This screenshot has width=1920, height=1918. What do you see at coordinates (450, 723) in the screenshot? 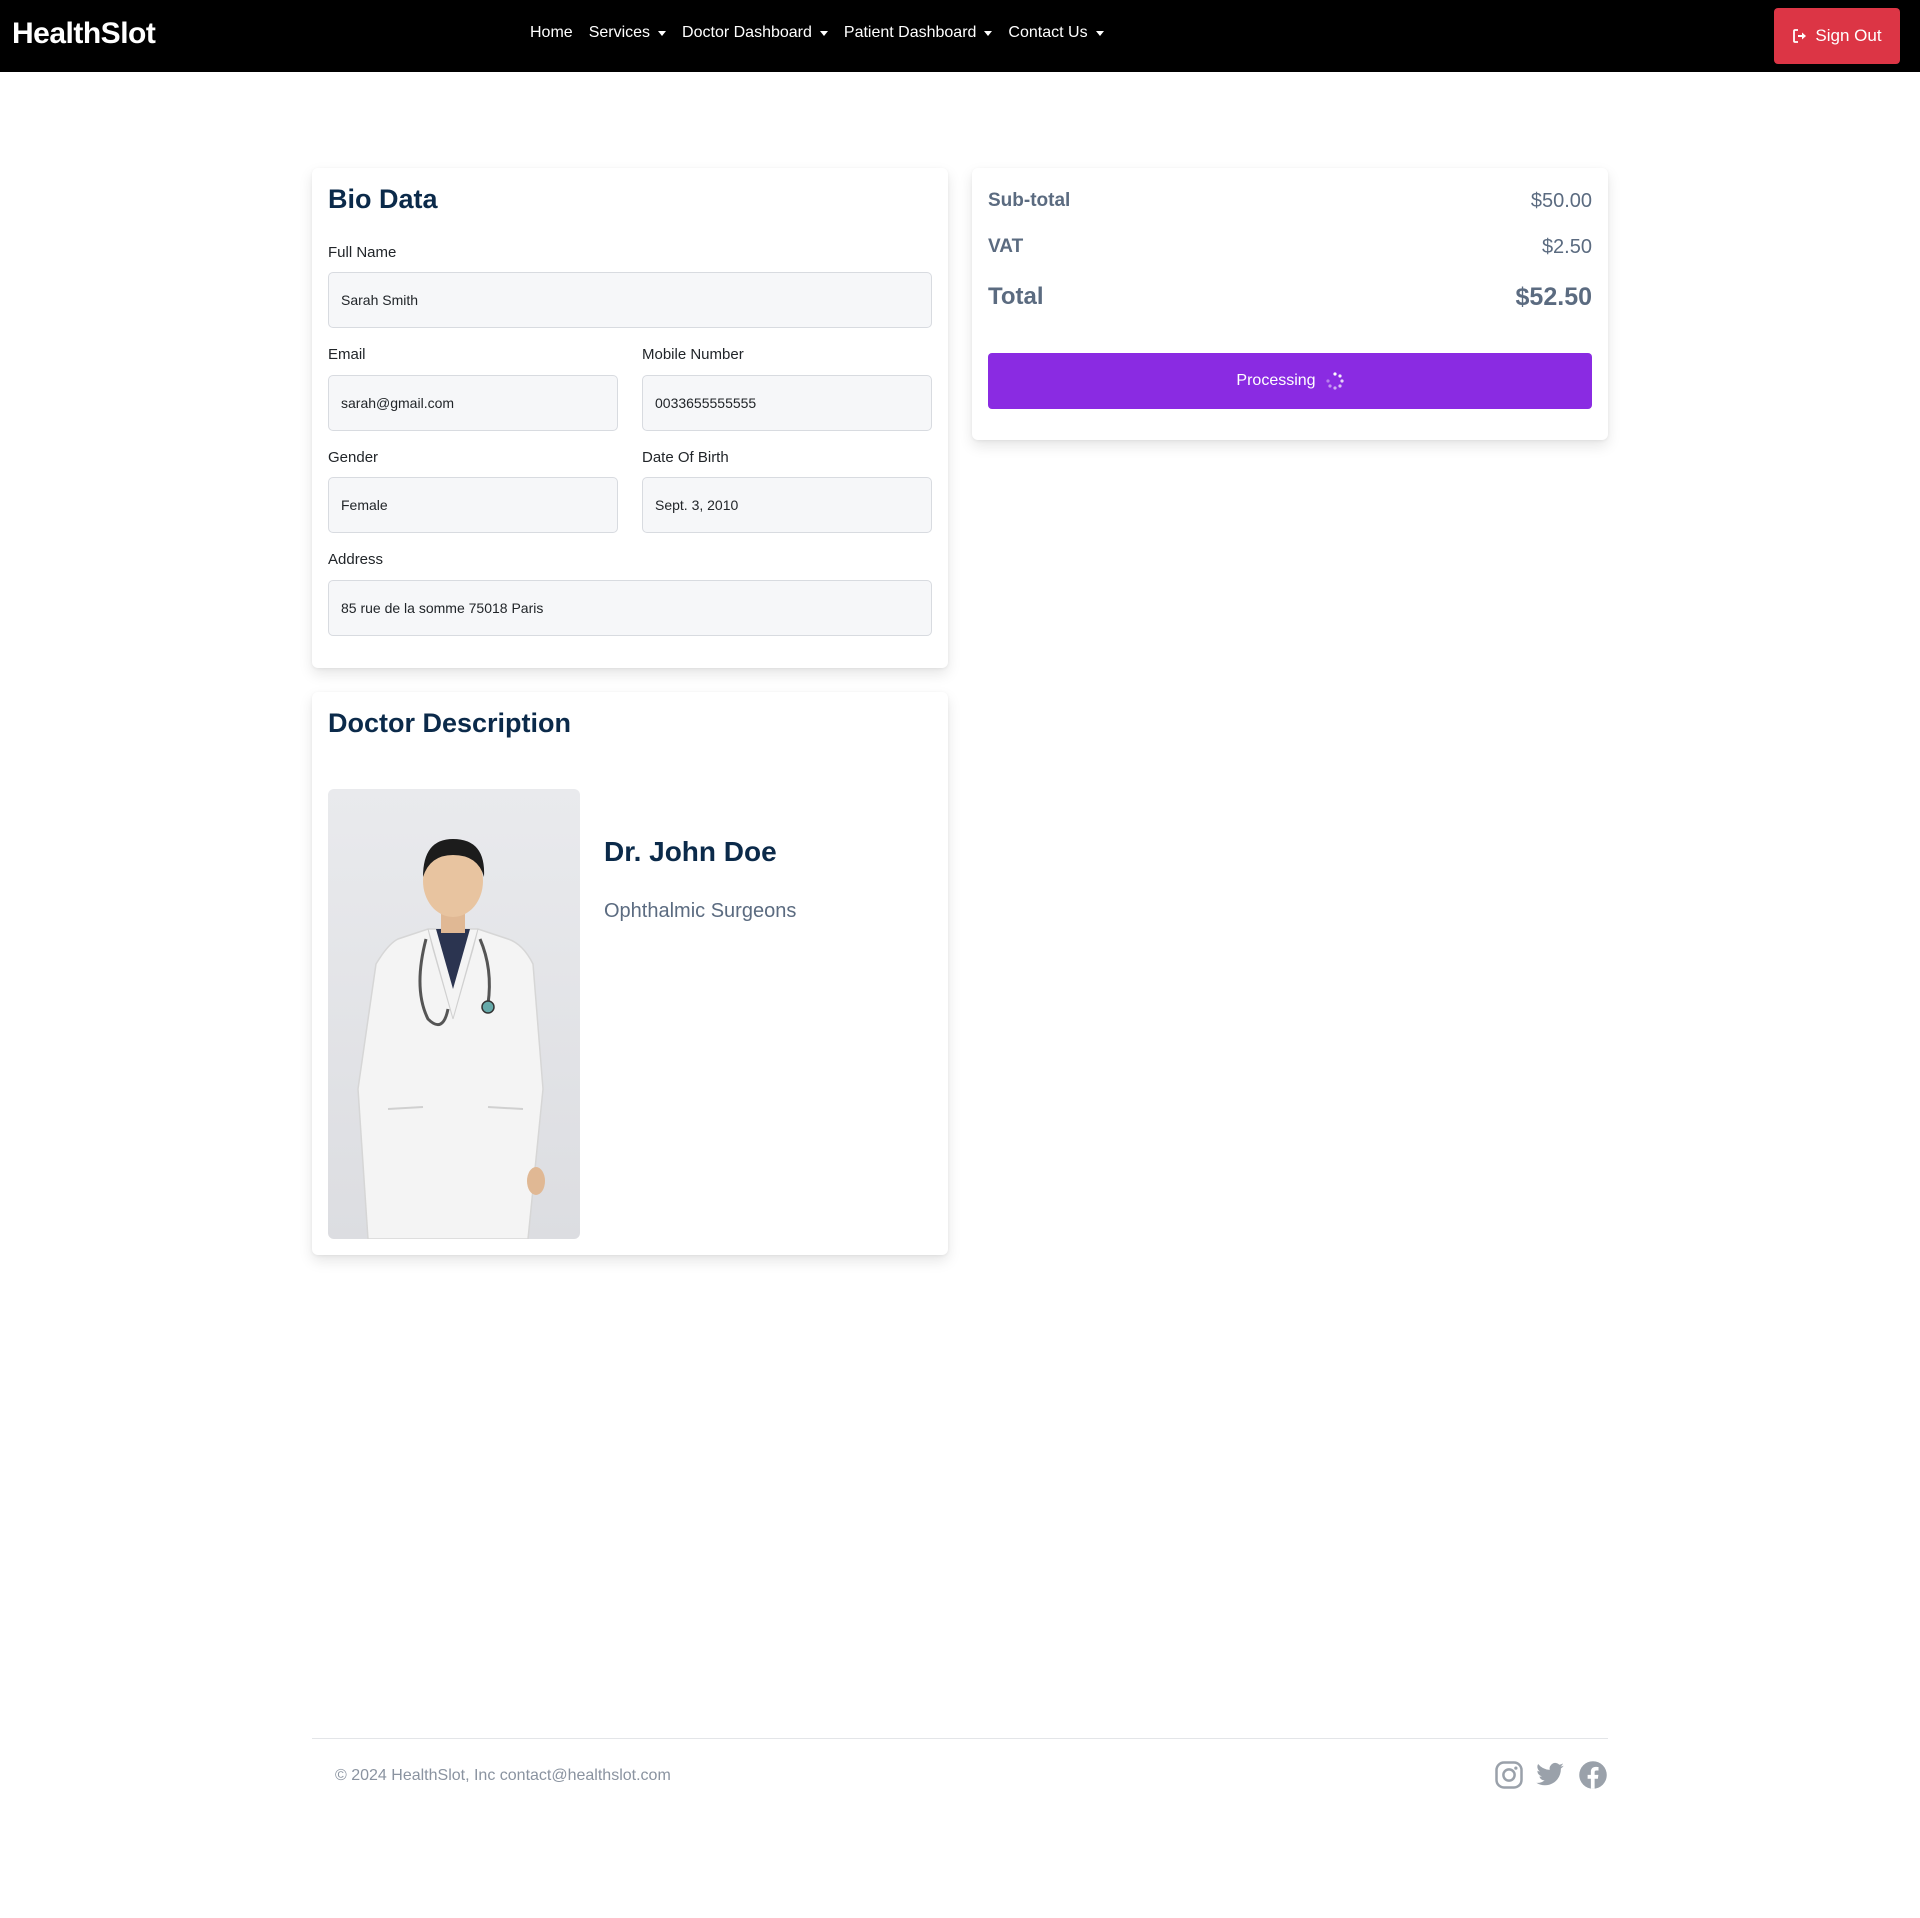
I see `doctor-description-title: Doctor Description` at bounding box center [450, 723].